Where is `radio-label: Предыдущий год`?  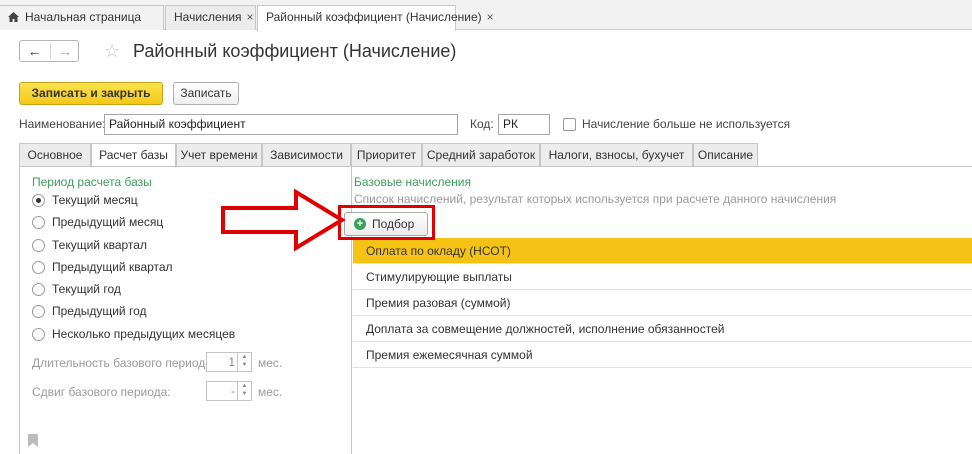
radio-label: Предыдущий год is located at coordinates (99, 311).